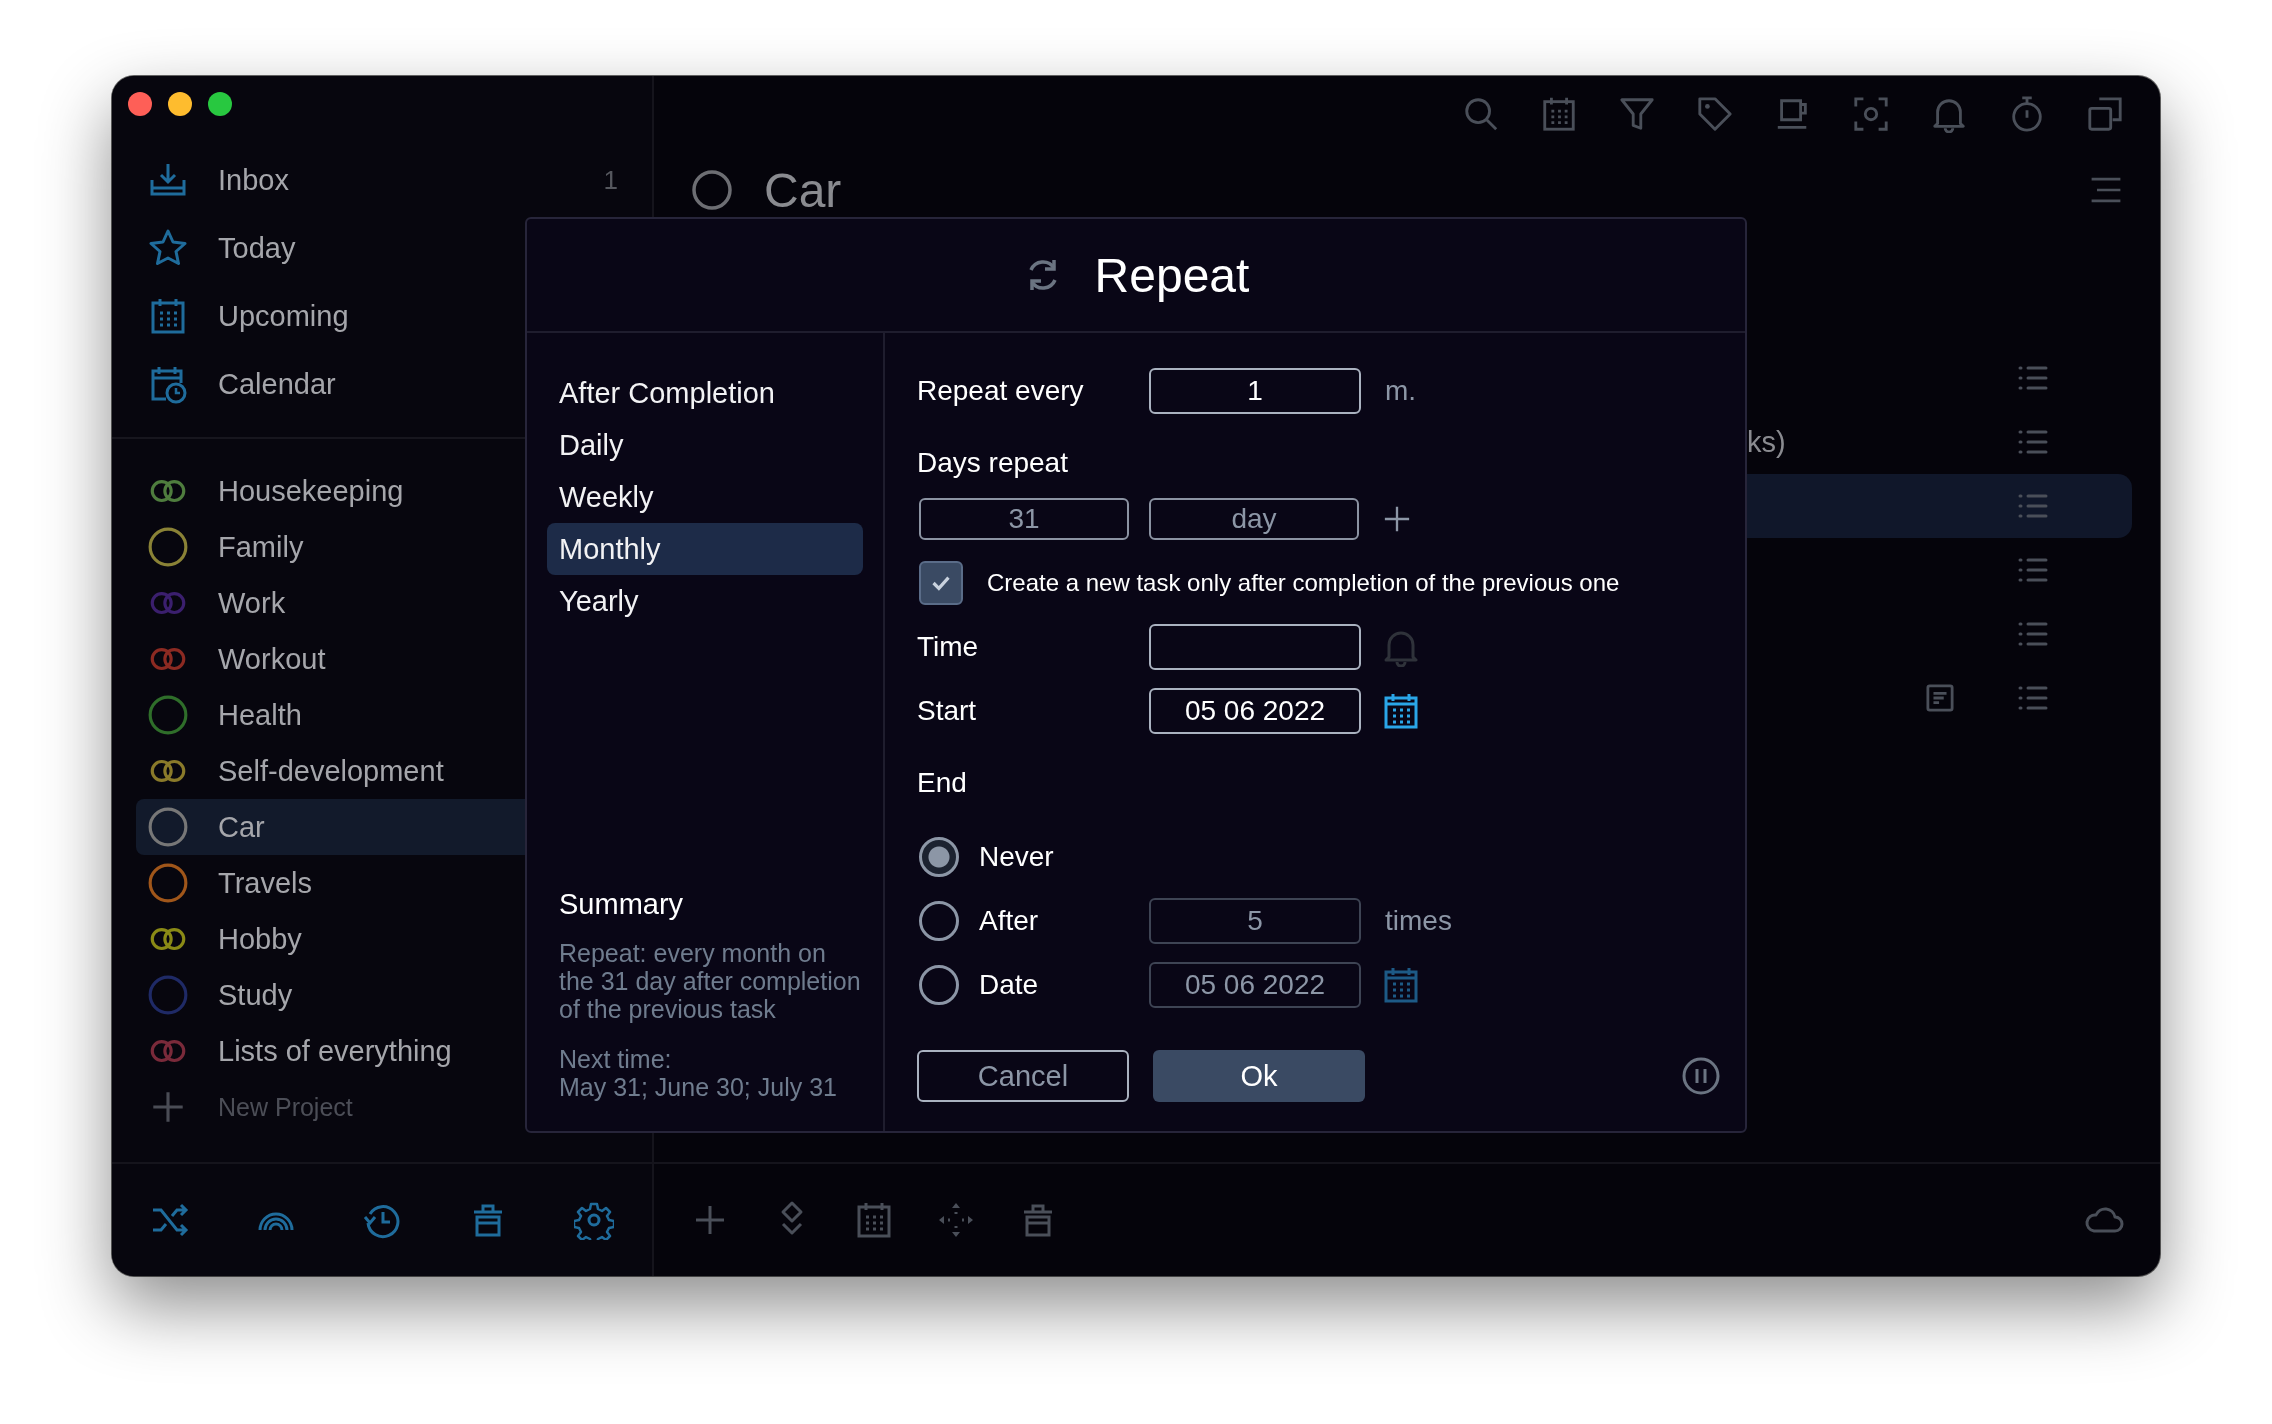  What do you see at coordinates (1009, 985) in the screenshot?
I see `radio-label: Date` at bounding box center [1009, 985].